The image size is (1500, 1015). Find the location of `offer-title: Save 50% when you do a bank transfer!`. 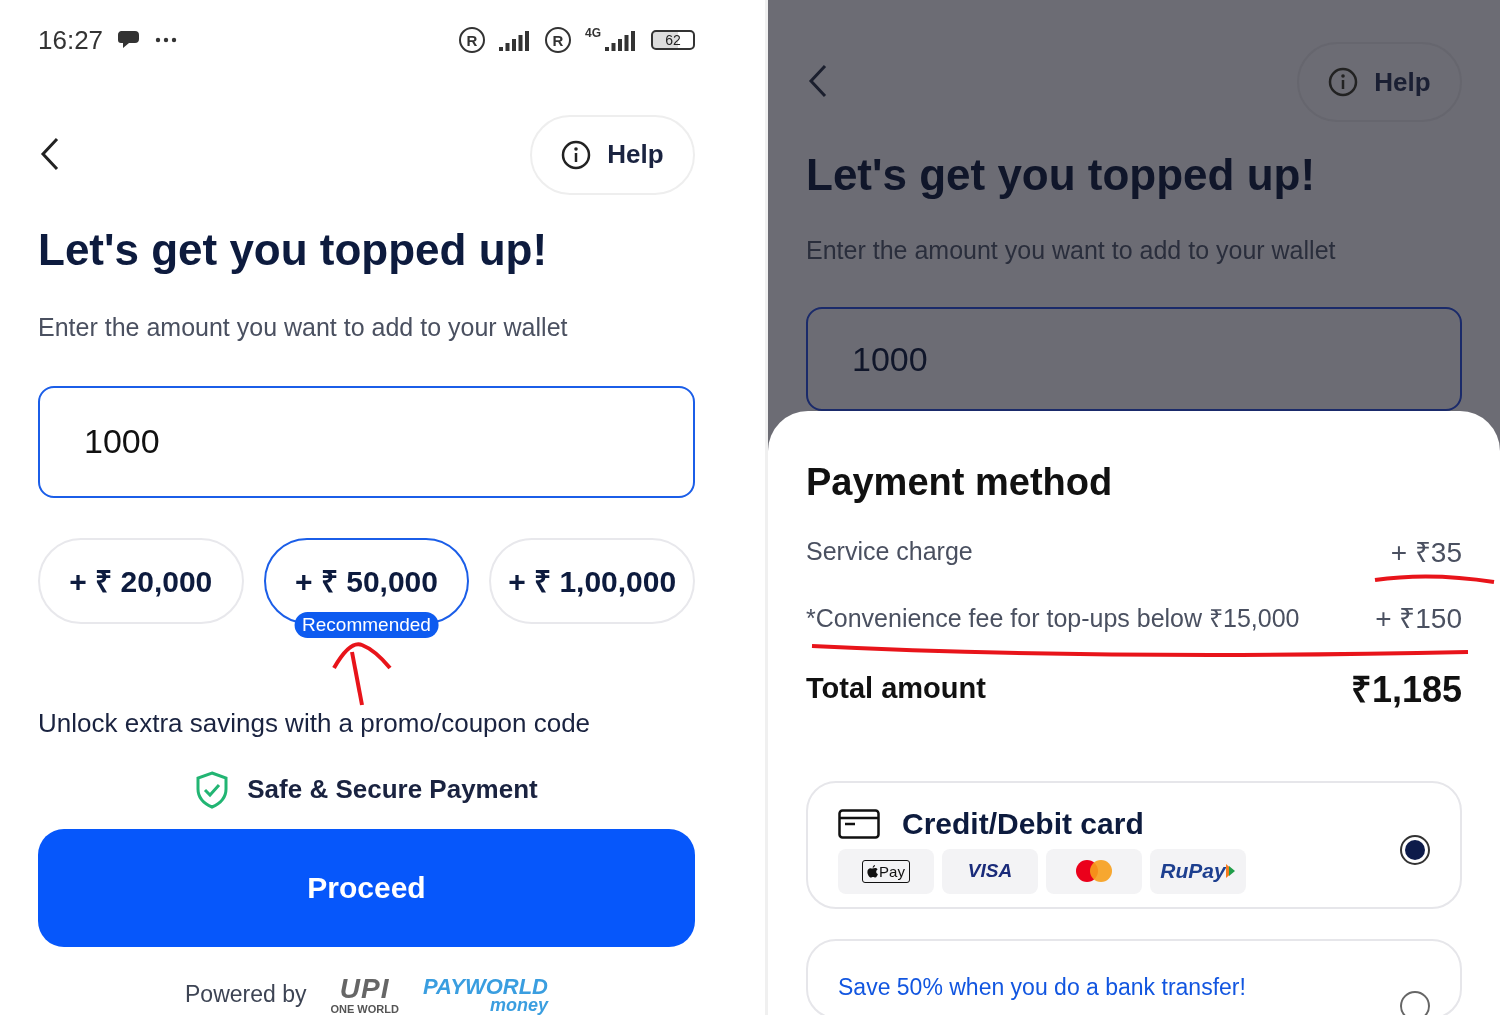

offer-title: Save 50% when you do a bank transfer! is located at coordinates (1042, 987).